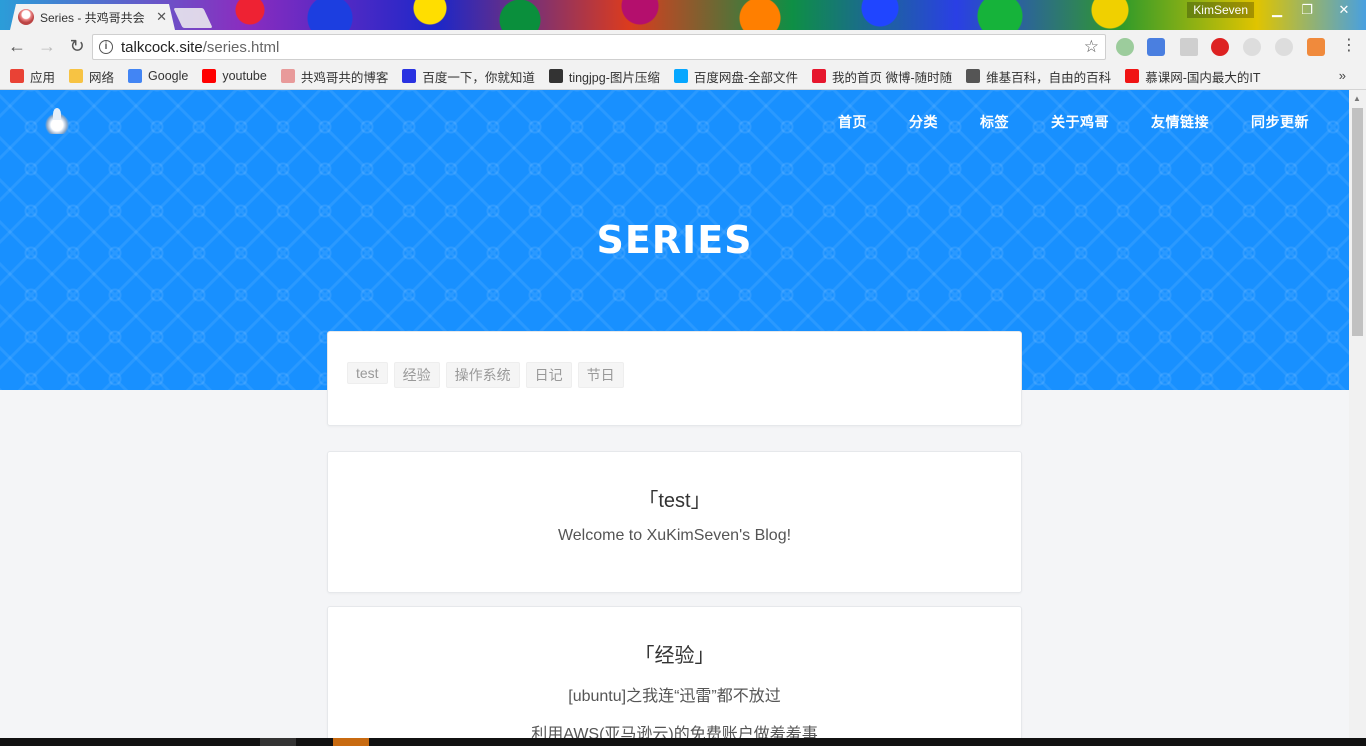 The width and height of the screenshot is (1366, 746). I want to click on address-bar: i talkcock.site/series.html ☆, so click(599, 47).